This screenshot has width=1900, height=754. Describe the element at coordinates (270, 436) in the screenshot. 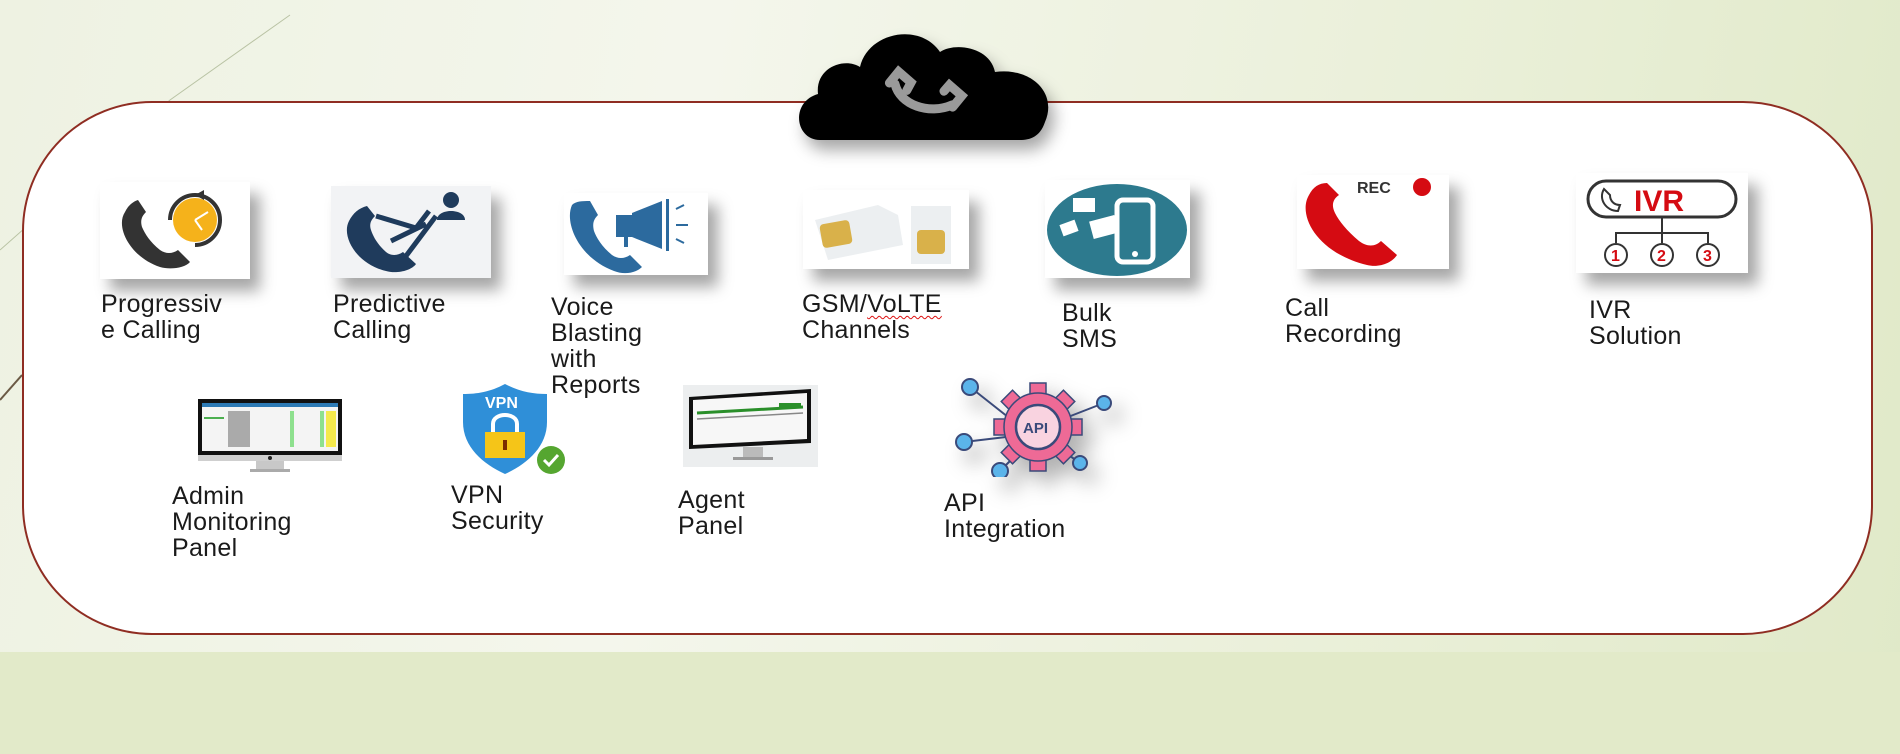

I see `admin-monitor-icon` at that location.